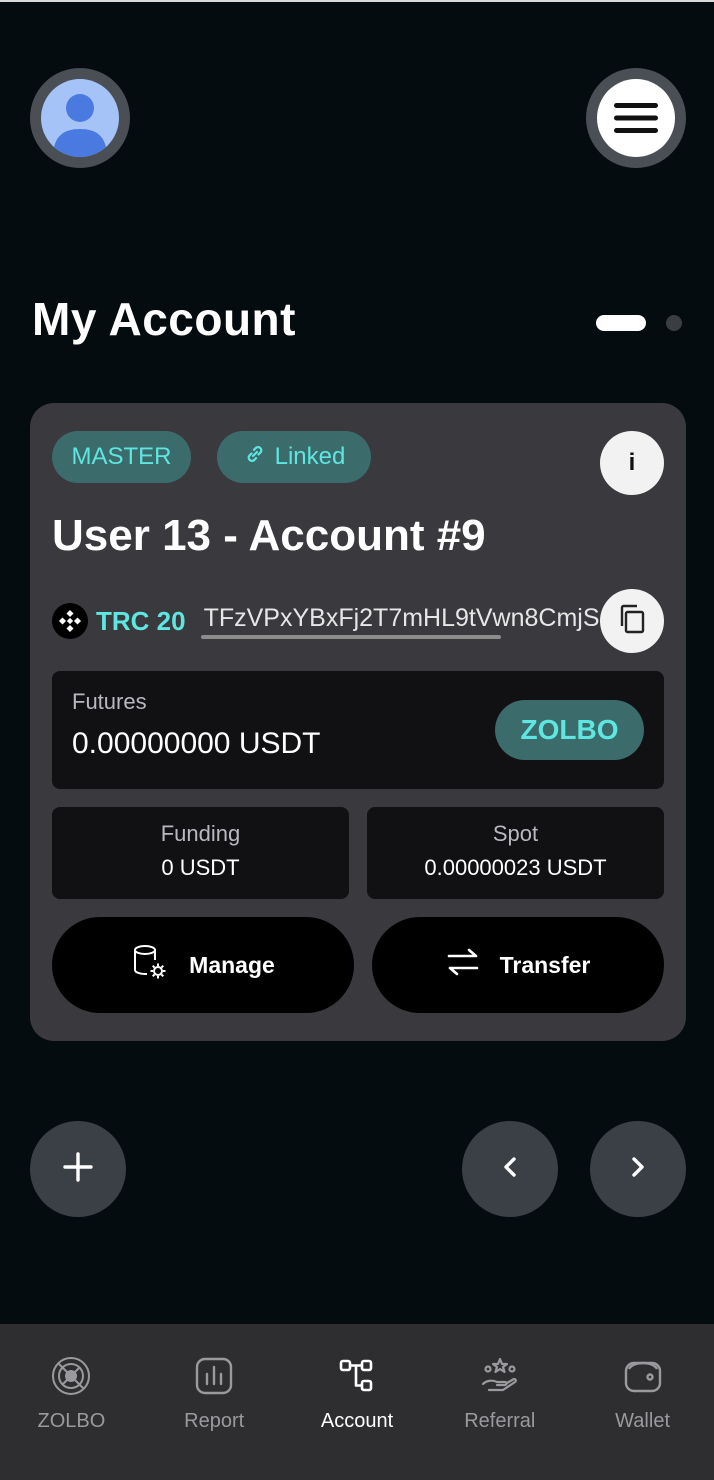  Describe the element at coordinates (642, 1402) in the screenshot. I see `nav-item-wallet: Wallet` at that location.